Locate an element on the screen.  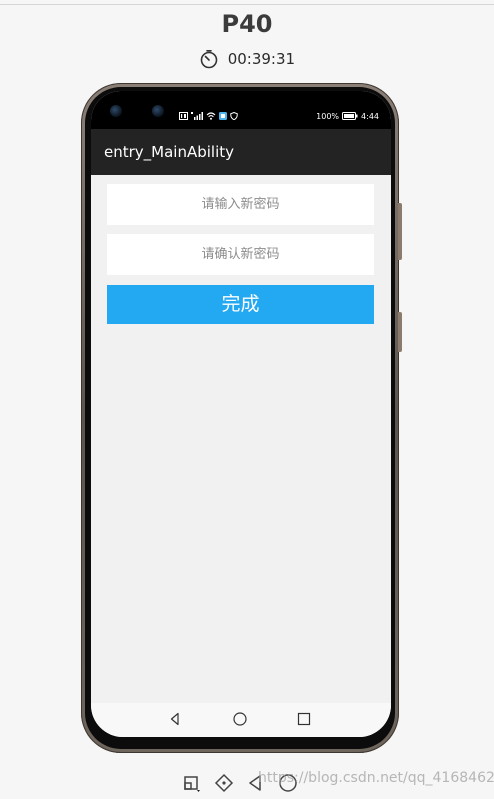
watermark: https://blog.csdn.net/qq_41684621 is located at coordinates (376, 778).